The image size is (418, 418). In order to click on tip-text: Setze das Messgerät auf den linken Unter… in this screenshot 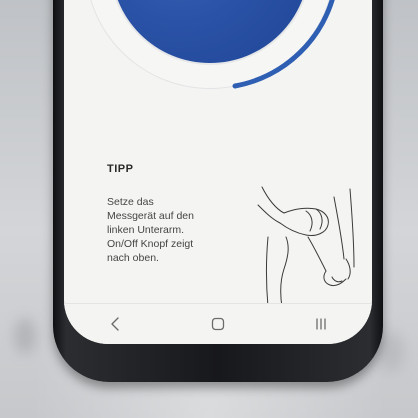, I will do `click(150, 230)`.